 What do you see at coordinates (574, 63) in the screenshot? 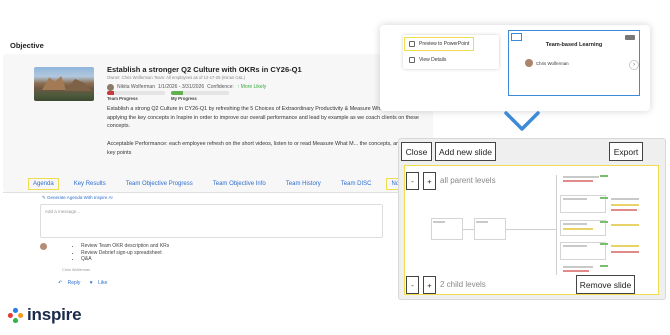
I see `team-card: Team-based Learning Chris Wolferman` at bounding box center [574, 63].